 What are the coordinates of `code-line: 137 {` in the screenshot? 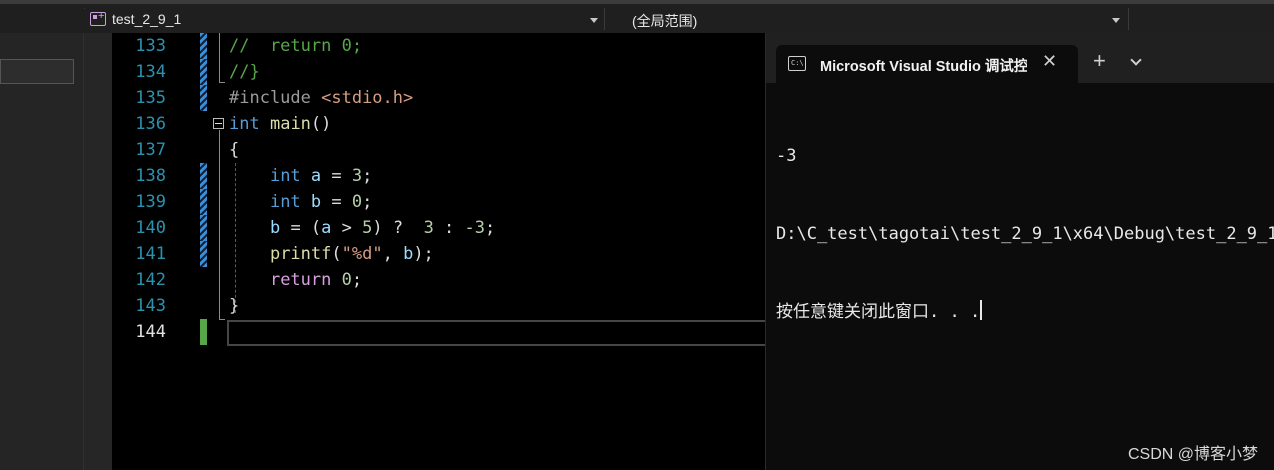 It's located at (438, 150).